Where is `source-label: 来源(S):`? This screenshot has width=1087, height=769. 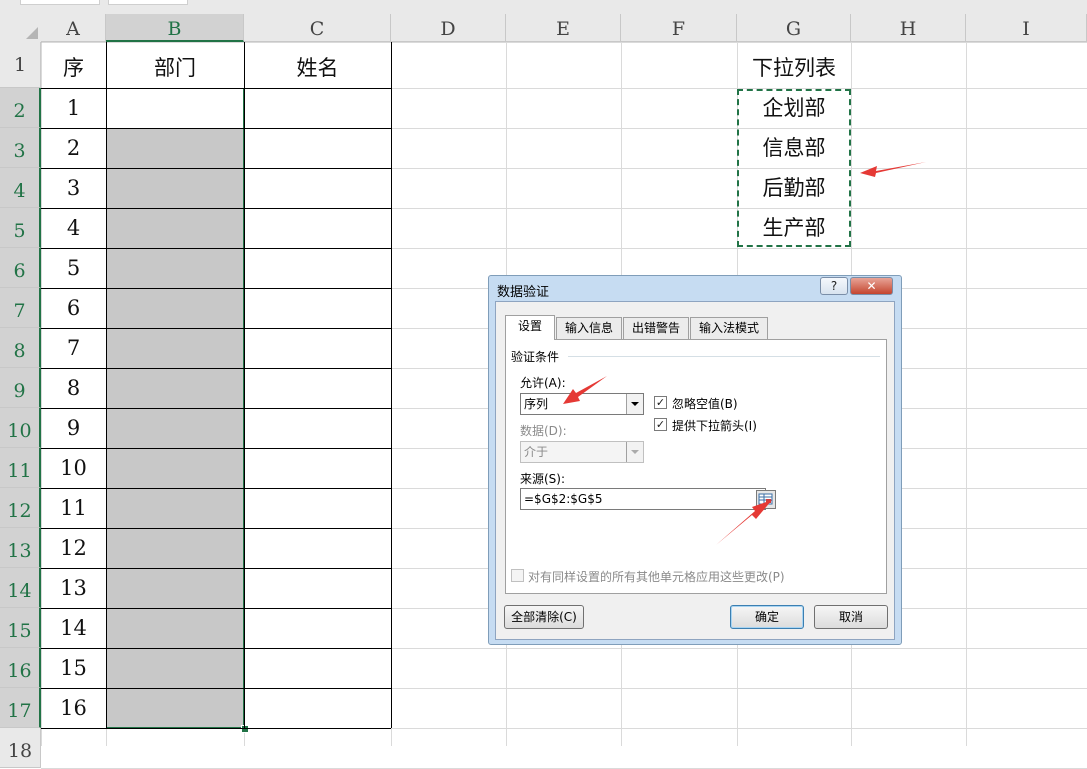
source-label: 来源(S): is located at coordinates (543, 479).